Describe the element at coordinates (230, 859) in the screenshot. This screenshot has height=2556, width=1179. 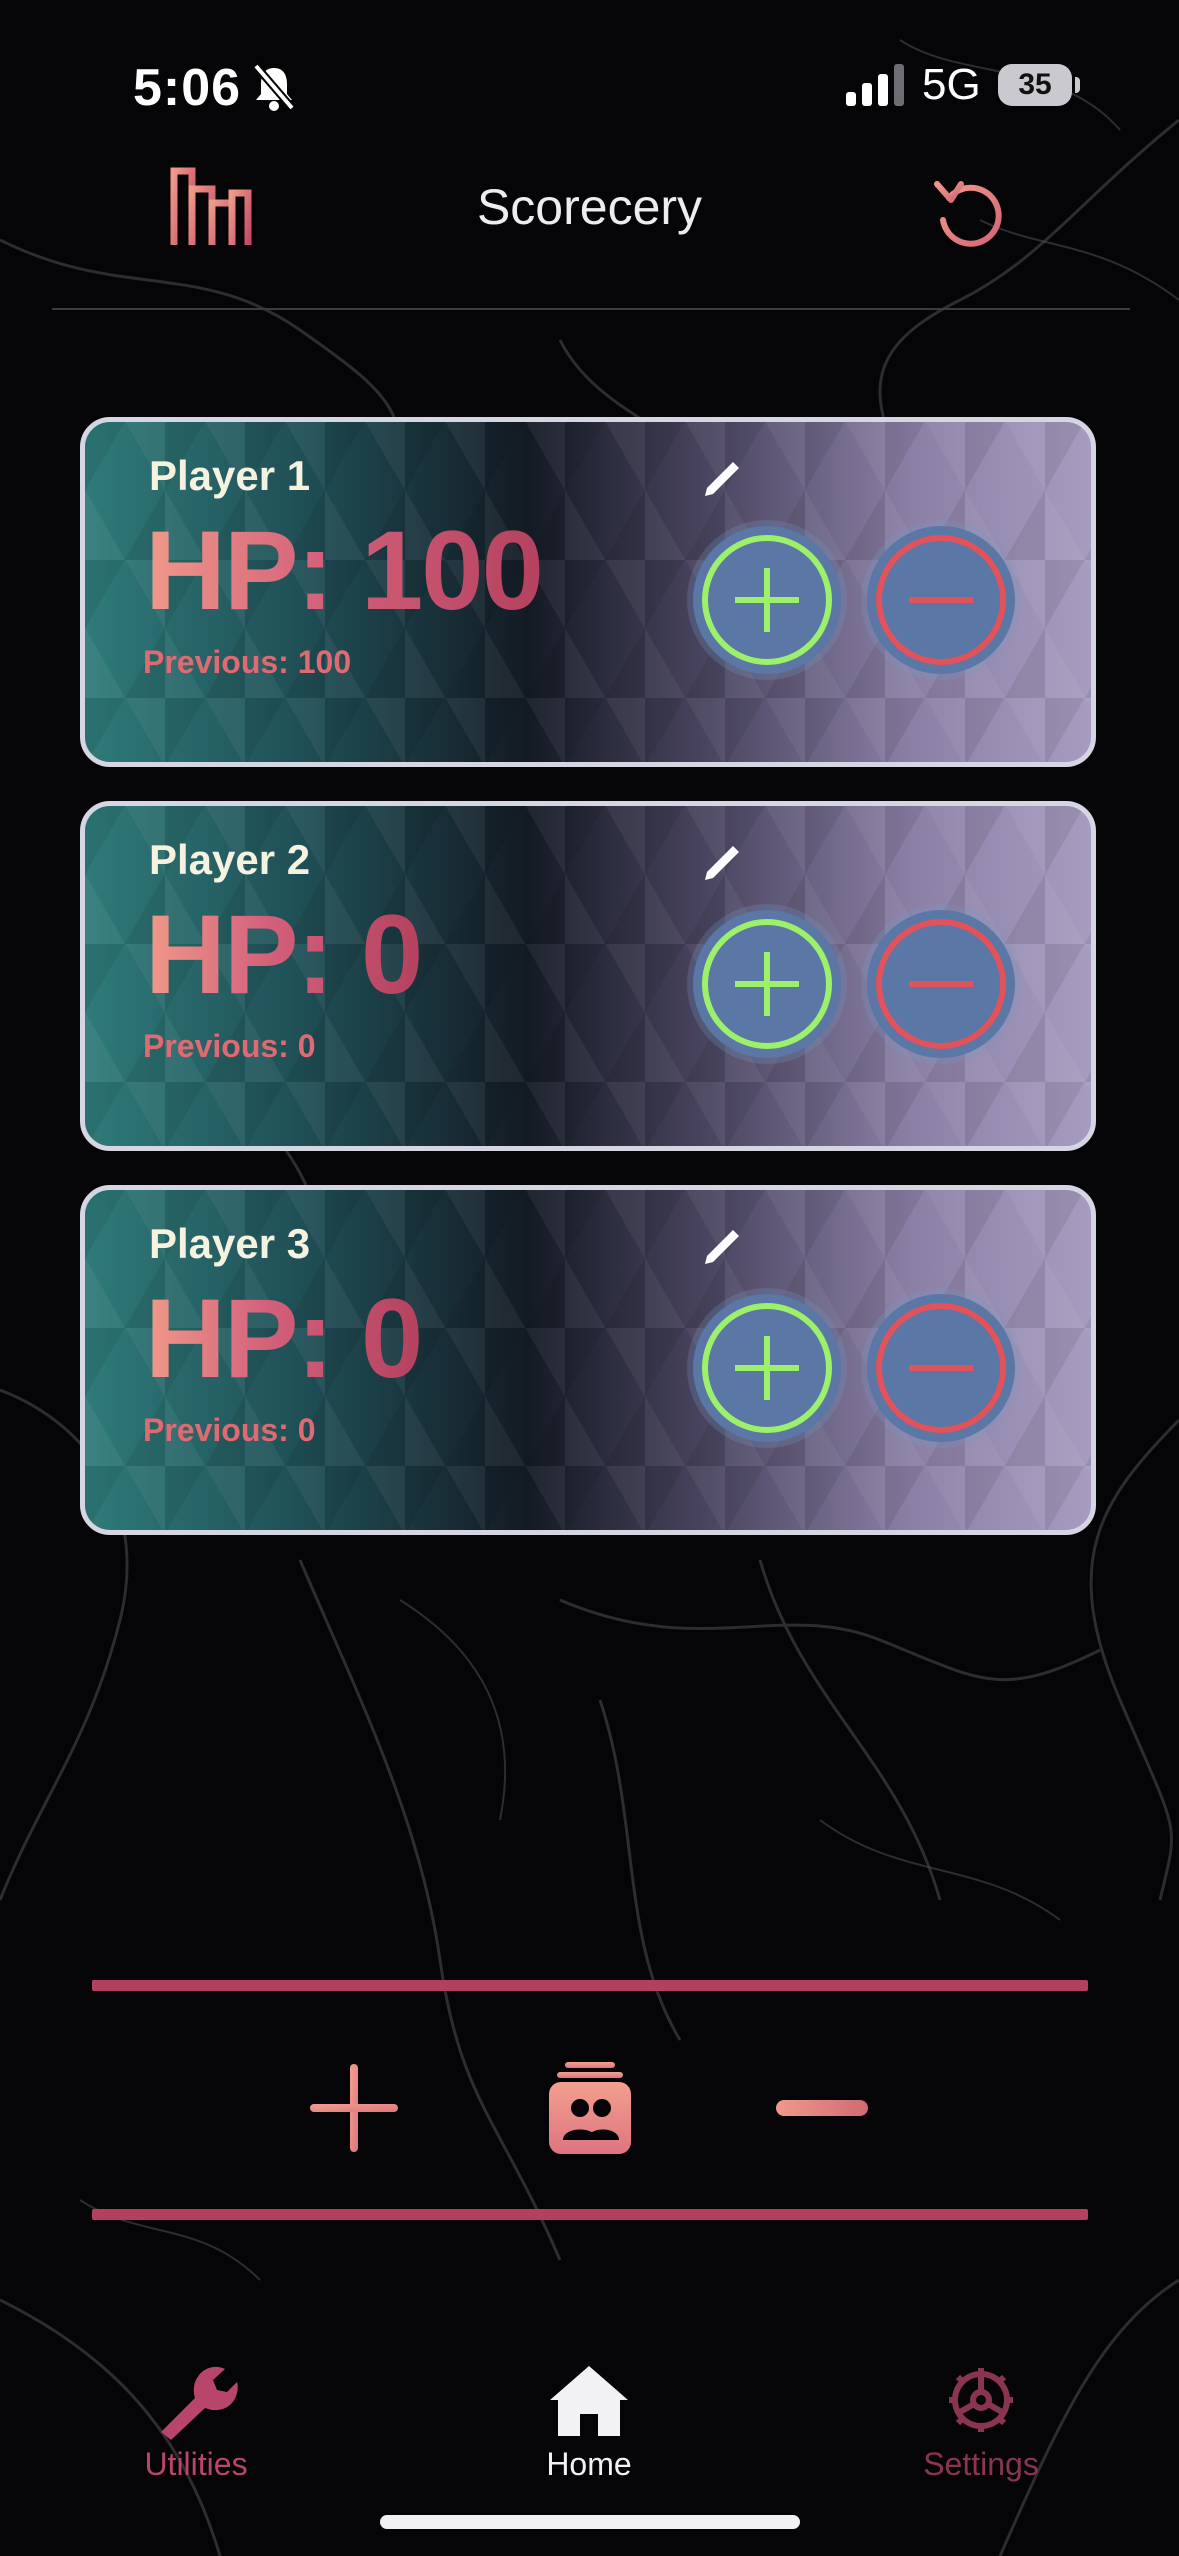
I see `player-name: Player 2` at that location.